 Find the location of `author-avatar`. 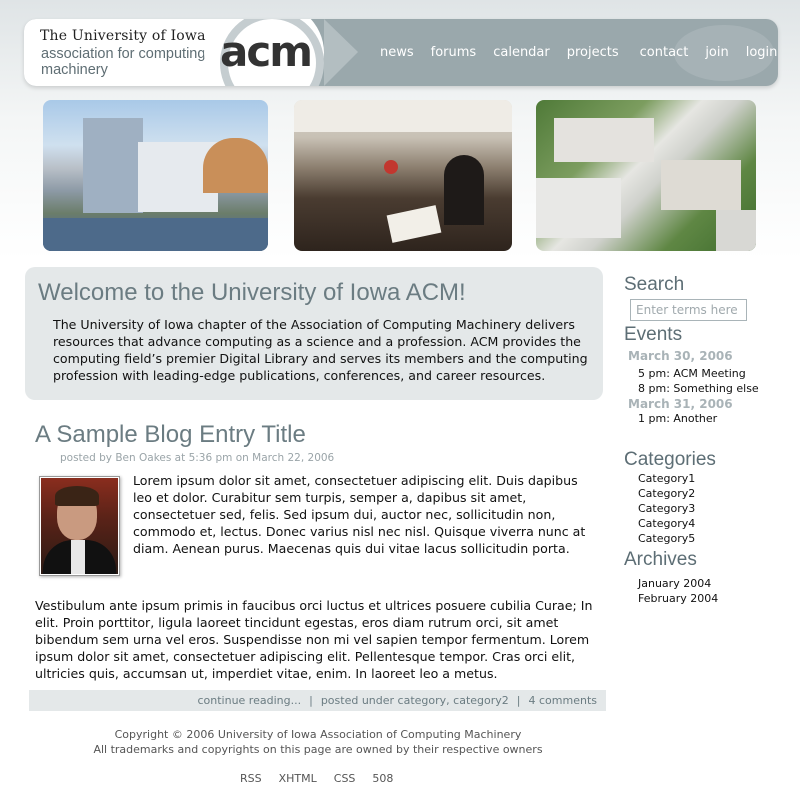

author-avatar is located at coordinates (79, 526).